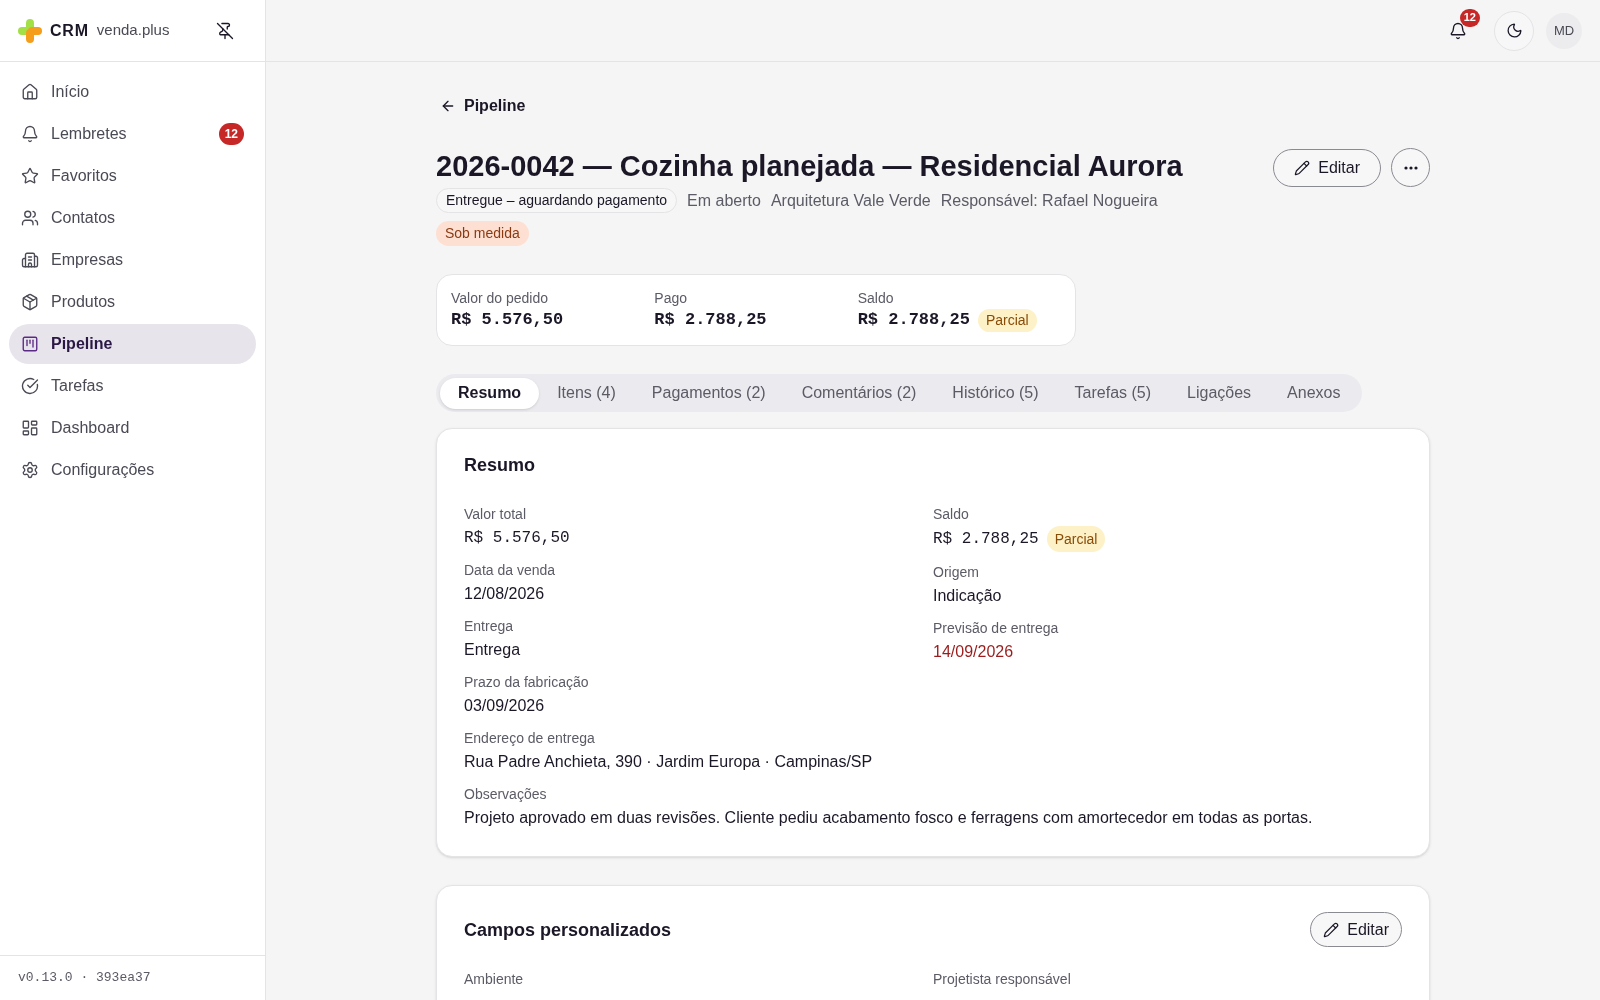 The image size is (1600, 1000). What do you see at coordinates (490, 393) in the screenshot?
I see `tab: Resumo` at bounding box center [490, 393].